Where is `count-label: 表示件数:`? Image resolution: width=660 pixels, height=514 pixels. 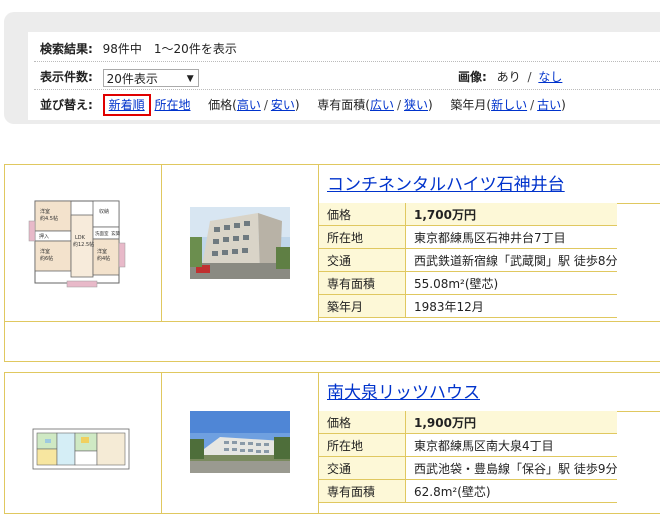 count-label: 表示件数: is located at coordinates (66, 77).